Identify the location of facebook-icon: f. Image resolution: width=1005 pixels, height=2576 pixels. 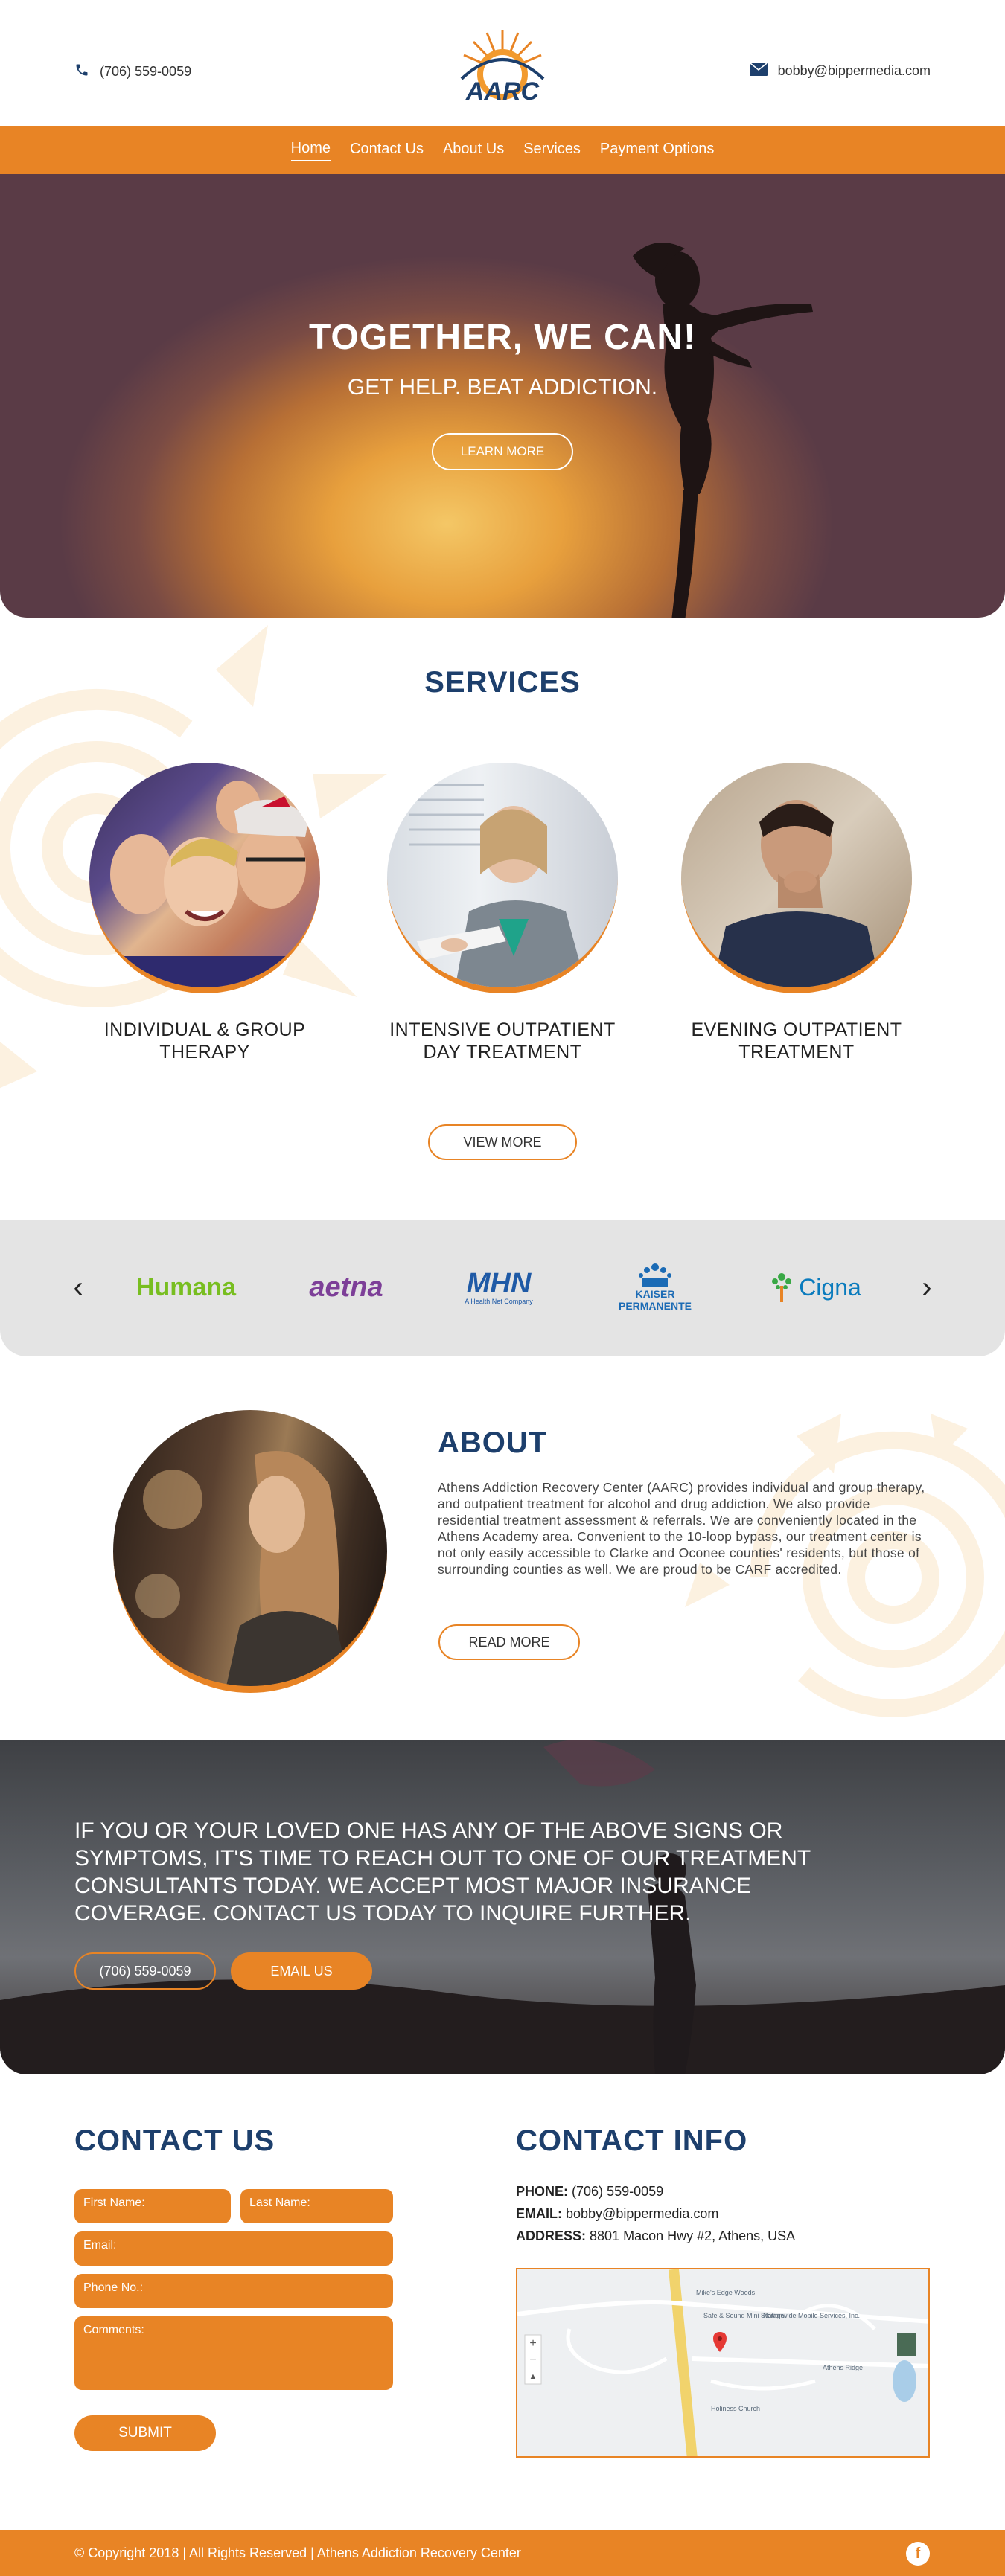
(918, 2554).